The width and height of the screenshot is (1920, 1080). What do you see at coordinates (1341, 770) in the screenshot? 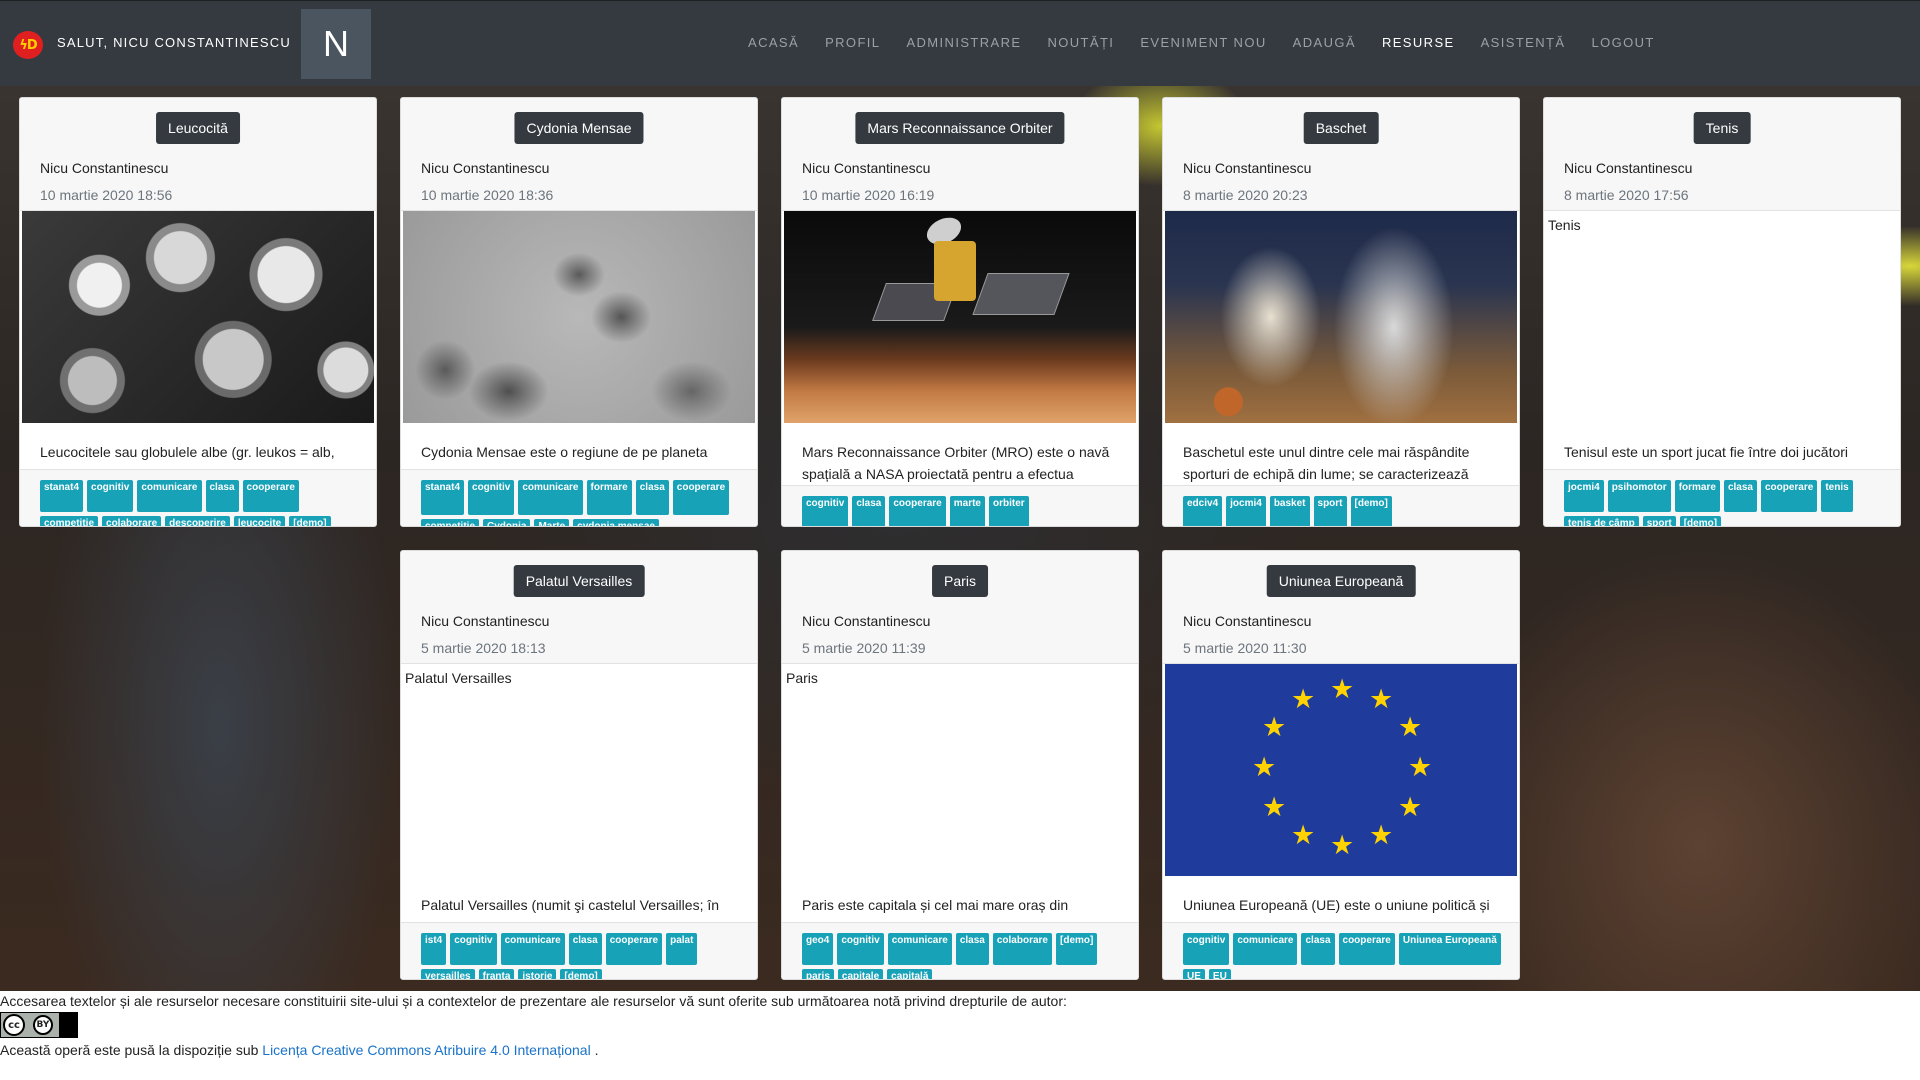
I see `card-image: ★ ★ ★ ★ ★ ★ ★ ★ ★ ★ ★ ★` at bounding box center [1341, 770].